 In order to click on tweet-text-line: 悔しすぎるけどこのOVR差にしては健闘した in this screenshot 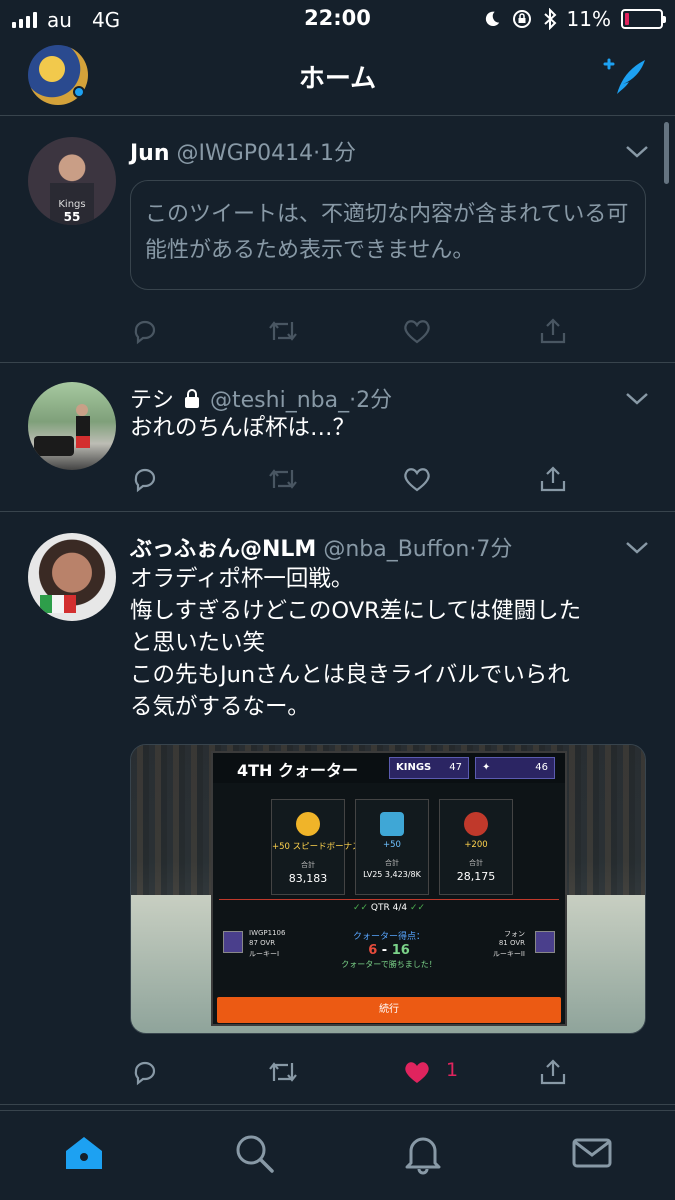, I will do `click(356, 611)`.